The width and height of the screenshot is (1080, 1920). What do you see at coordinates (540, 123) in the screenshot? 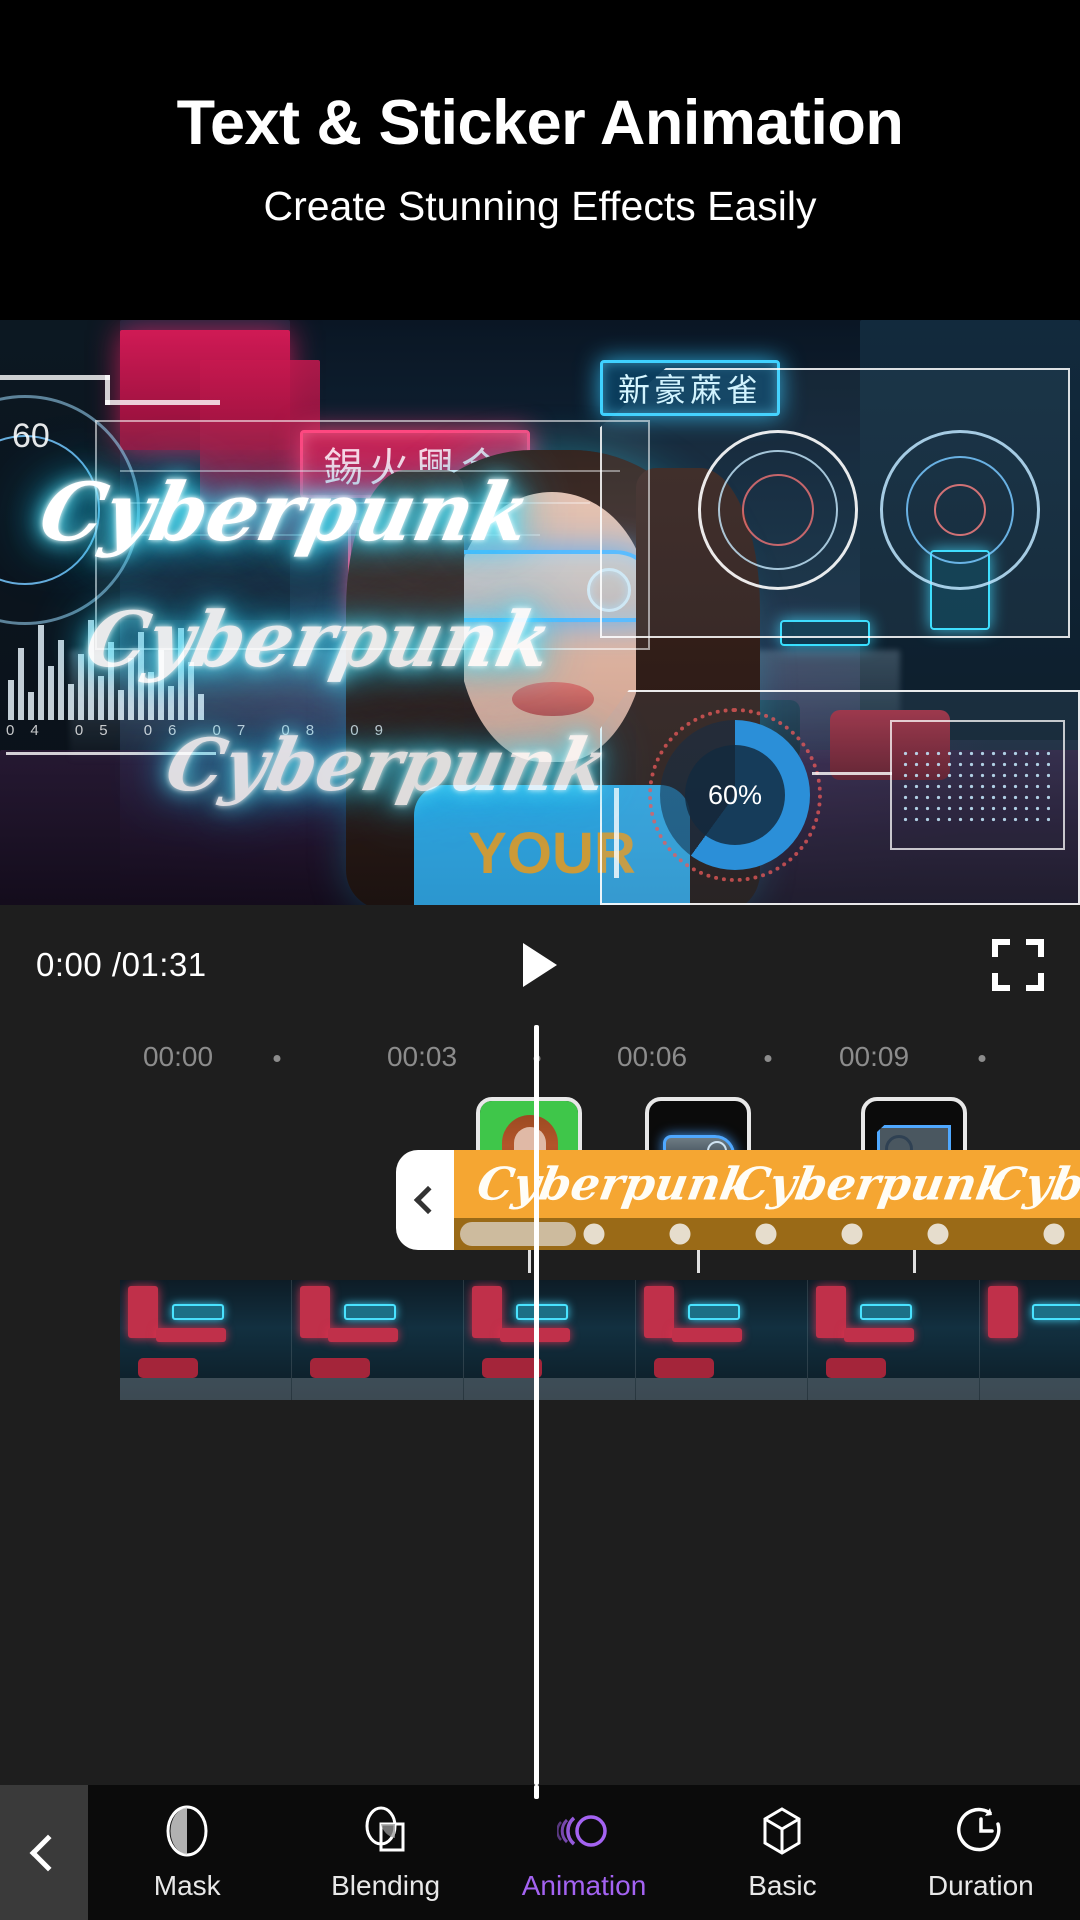
I see `page-title: Text & Sticker Animation` at bounding box center [540, 123].